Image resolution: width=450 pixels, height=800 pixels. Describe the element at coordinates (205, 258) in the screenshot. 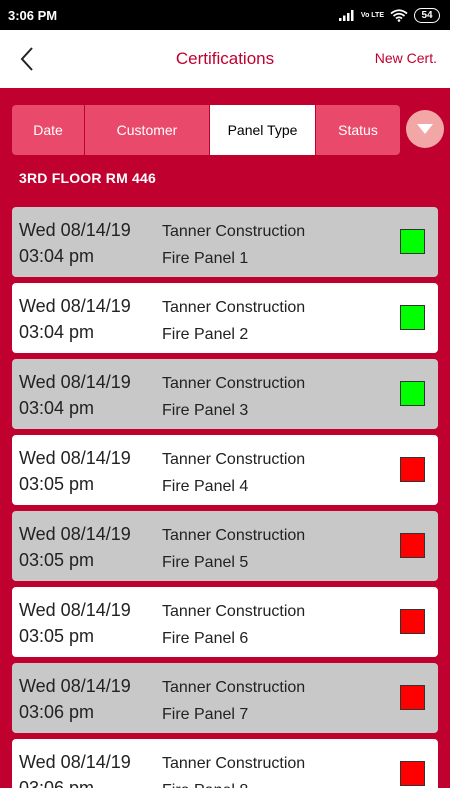

I see `cert-panel: Fire Panel 1` at that location.